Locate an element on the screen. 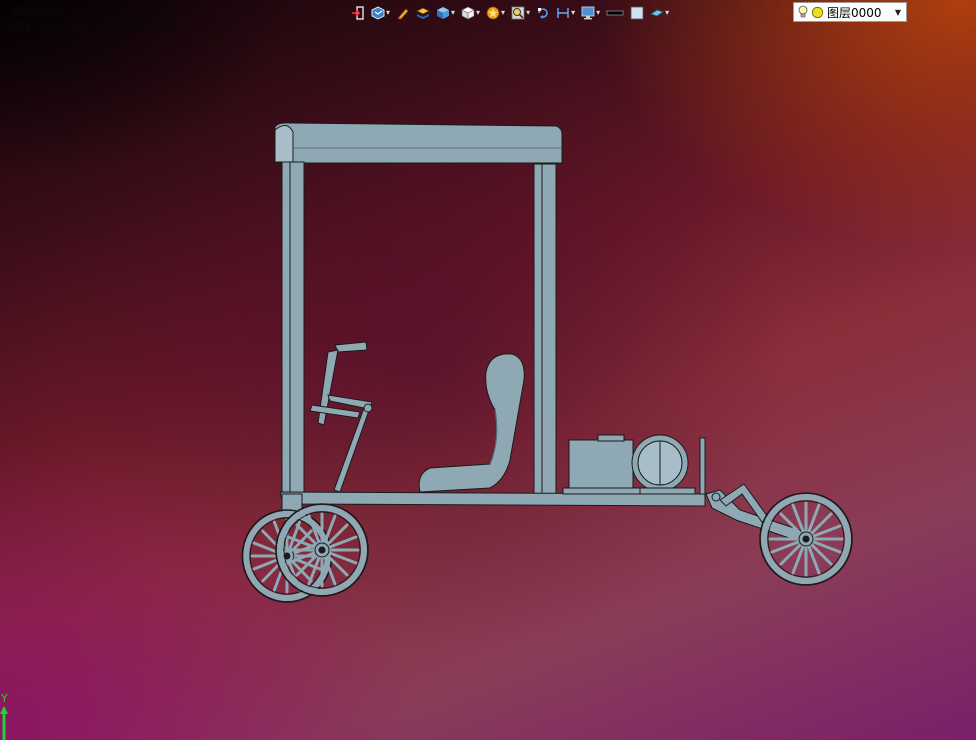  steering-column is located at coordinates (341, 417).